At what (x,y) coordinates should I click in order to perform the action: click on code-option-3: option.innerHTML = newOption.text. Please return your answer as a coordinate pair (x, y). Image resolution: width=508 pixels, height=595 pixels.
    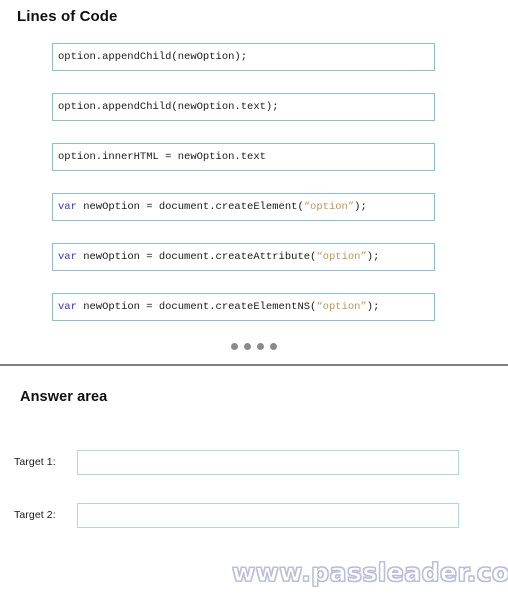
    Looking at the image, I should click on (243, 157).